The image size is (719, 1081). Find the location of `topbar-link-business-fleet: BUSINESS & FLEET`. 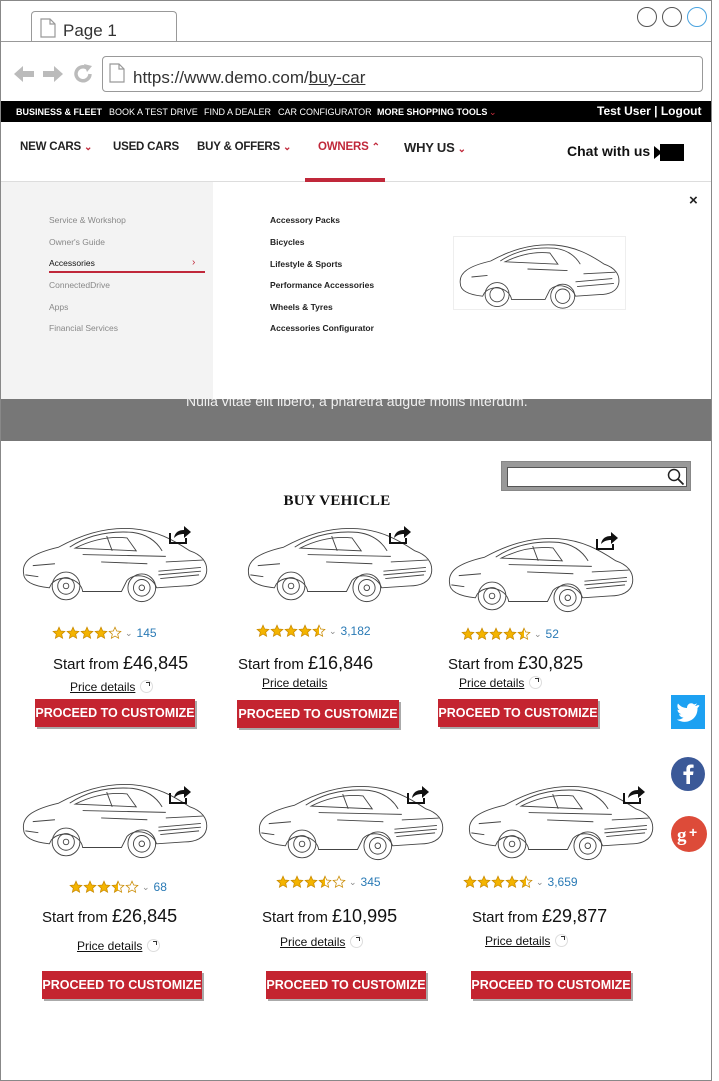

topbar-link-business-fleet: BUSINESS & FLEET is located at coordinates (59, 112).